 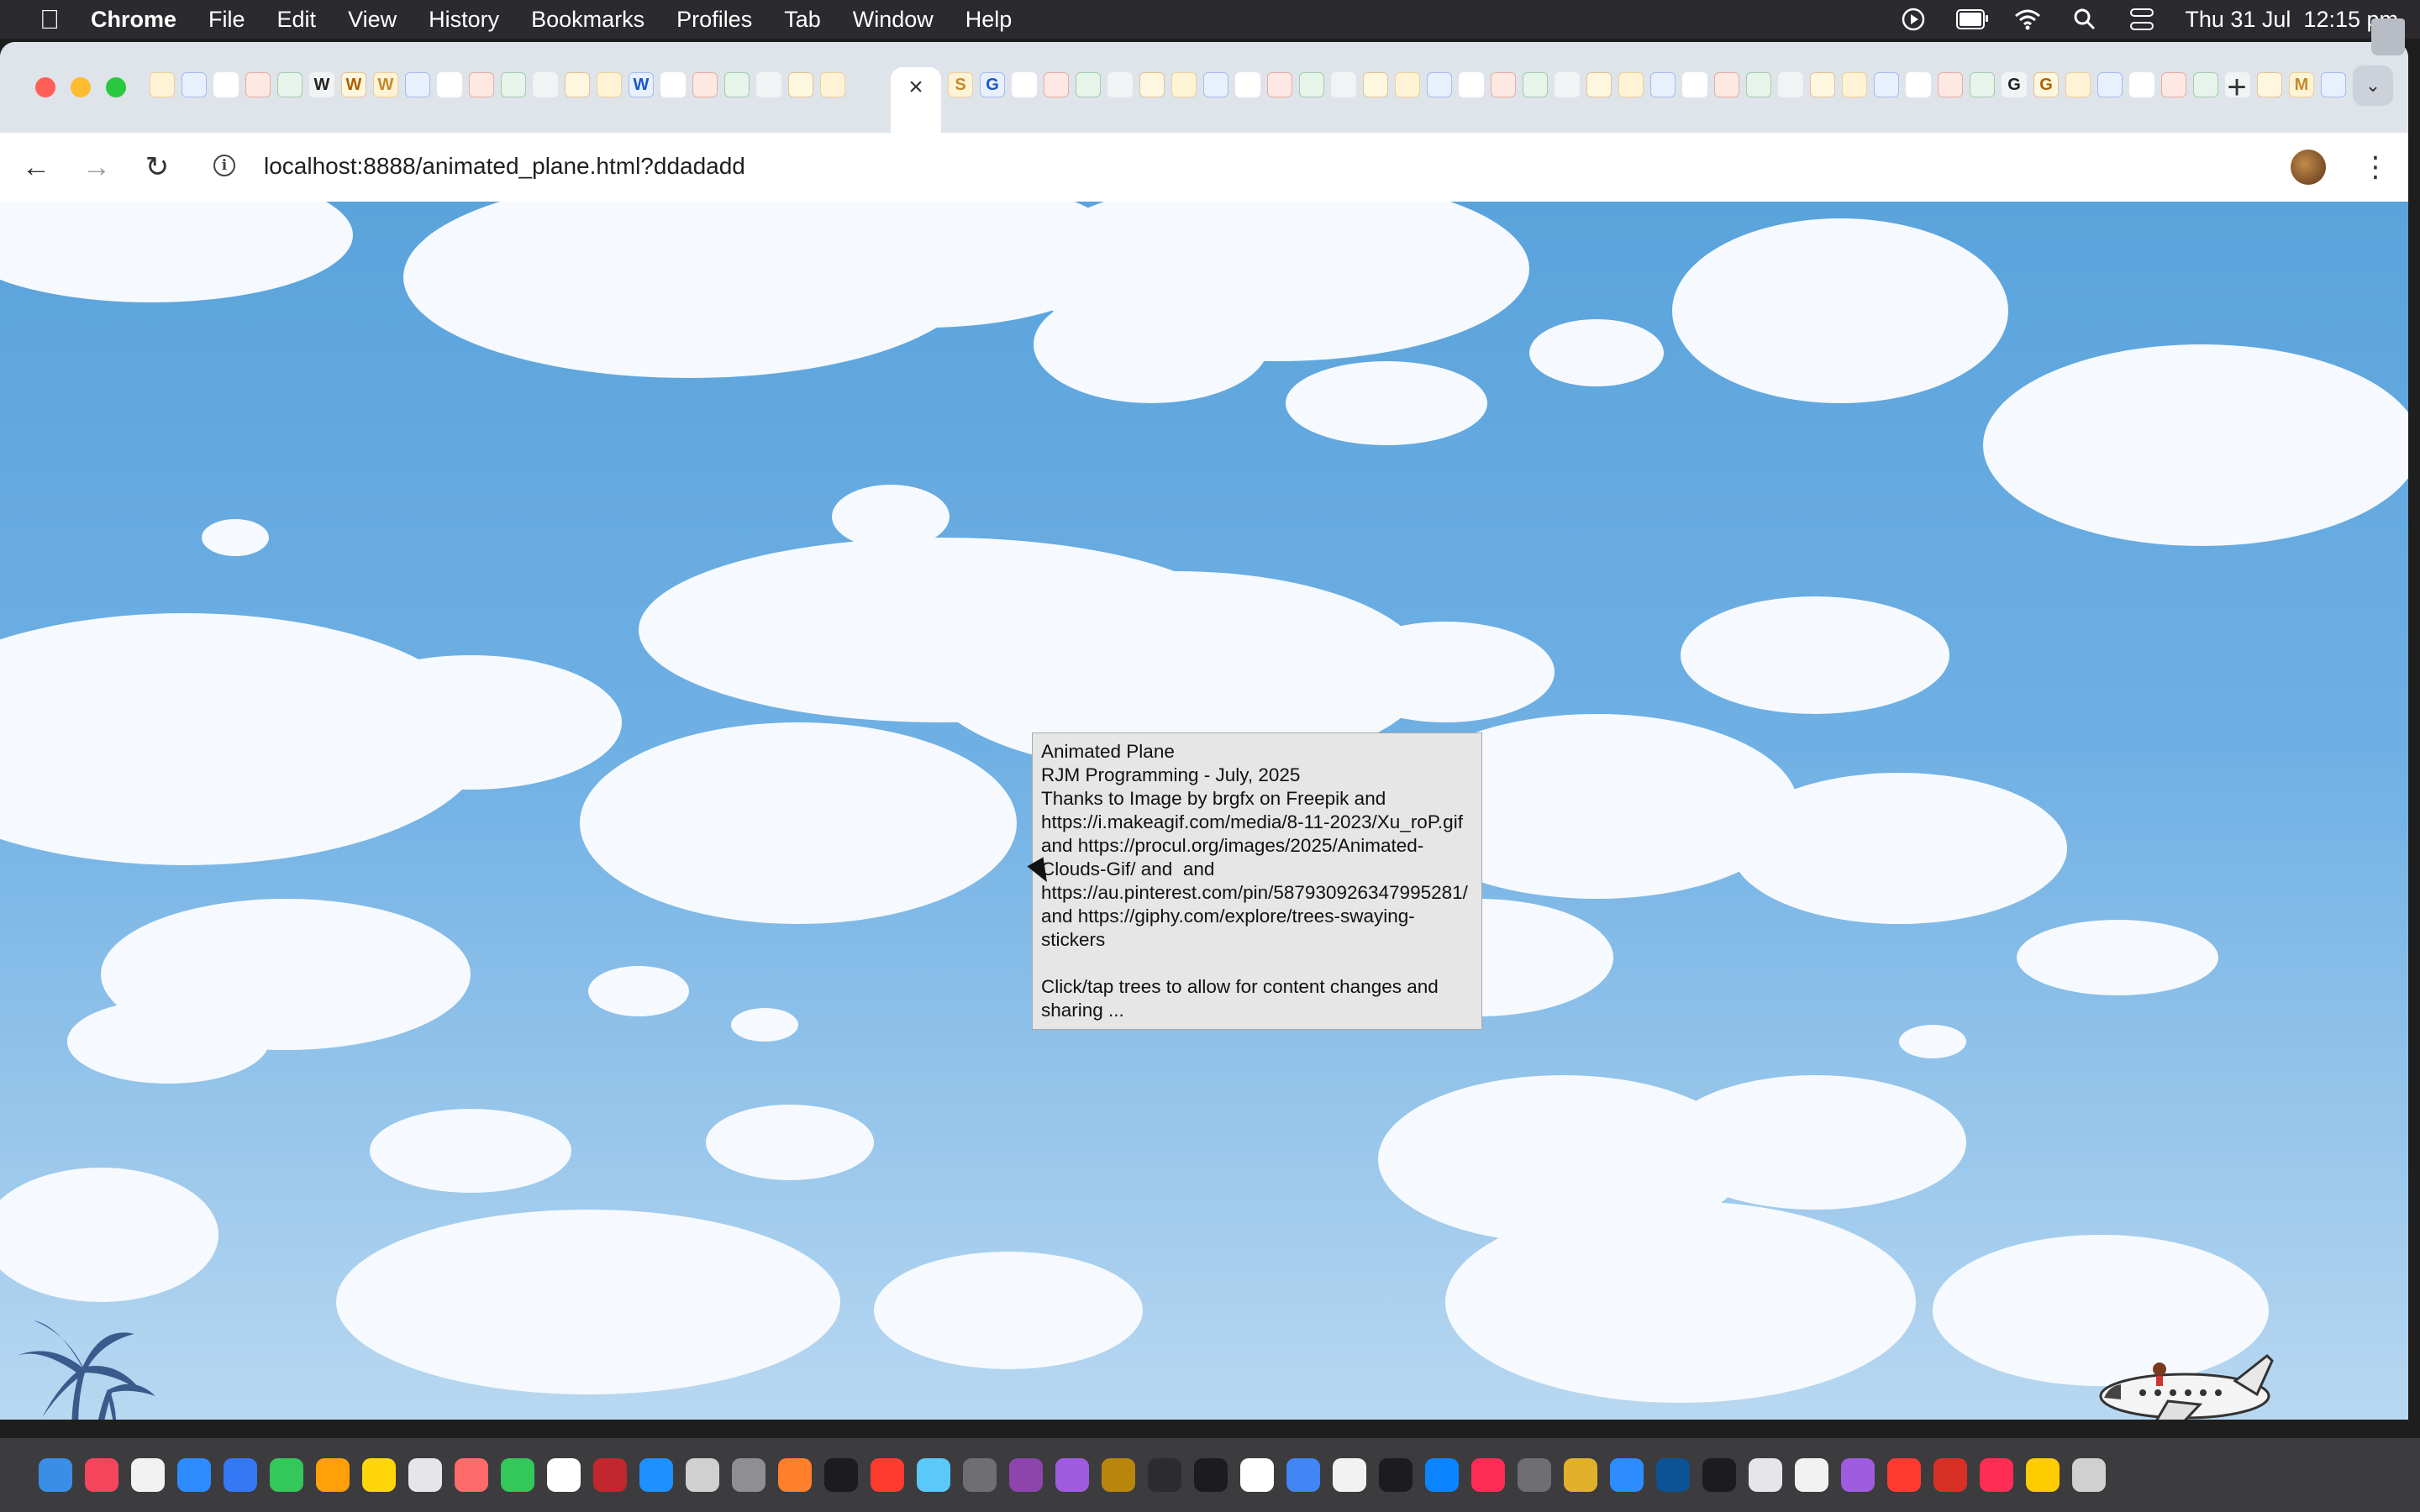 I want to click on menu-history: History, so click(x=464, y=20).